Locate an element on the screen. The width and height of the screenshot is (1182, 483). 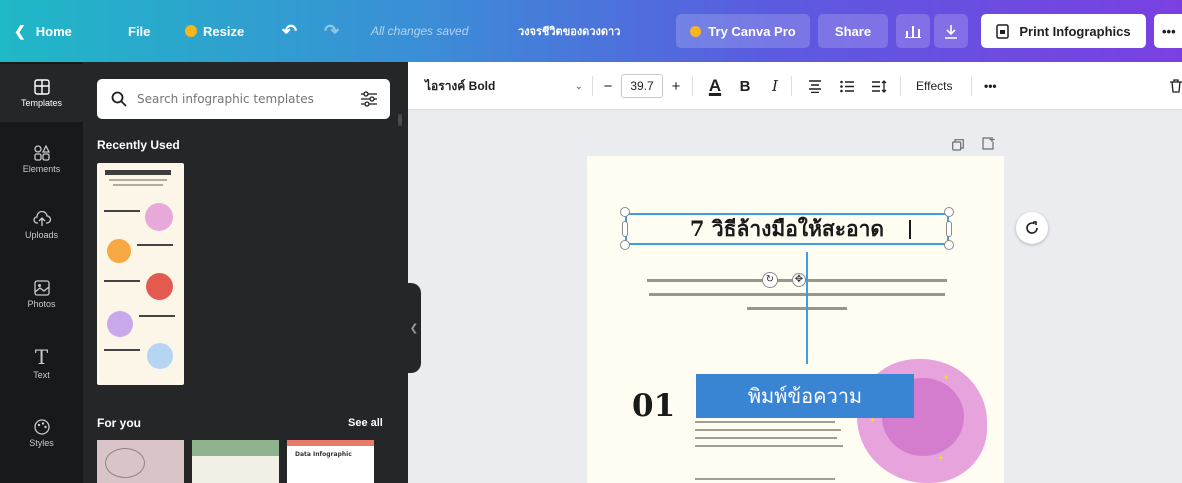
download-icon is located at coordinates (951, 31).